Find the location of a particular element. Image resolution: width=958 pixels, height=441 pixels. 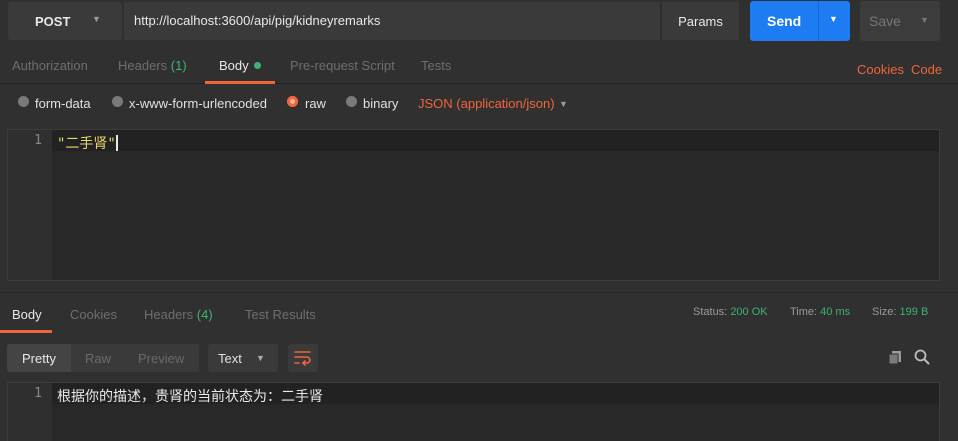

size-readout: Size: 199 B is located at coordinates (900, 312).